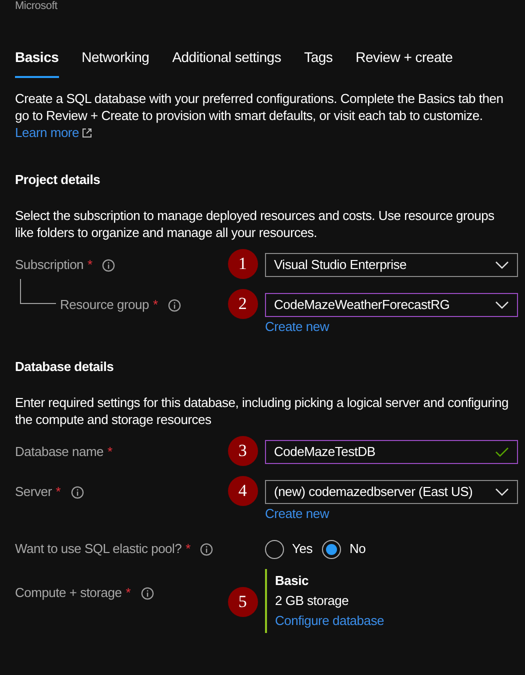 The height and width of the screenshot is (675, 525). Describe the element at coordinates (259, 115) in the screenshot. I see `intro-text: Create a SQL database with your preferred configurations. Complete the Basics tab then go to Review + Create to provision with smart defaults, or visit each tab to customize. Learn more` at that location.